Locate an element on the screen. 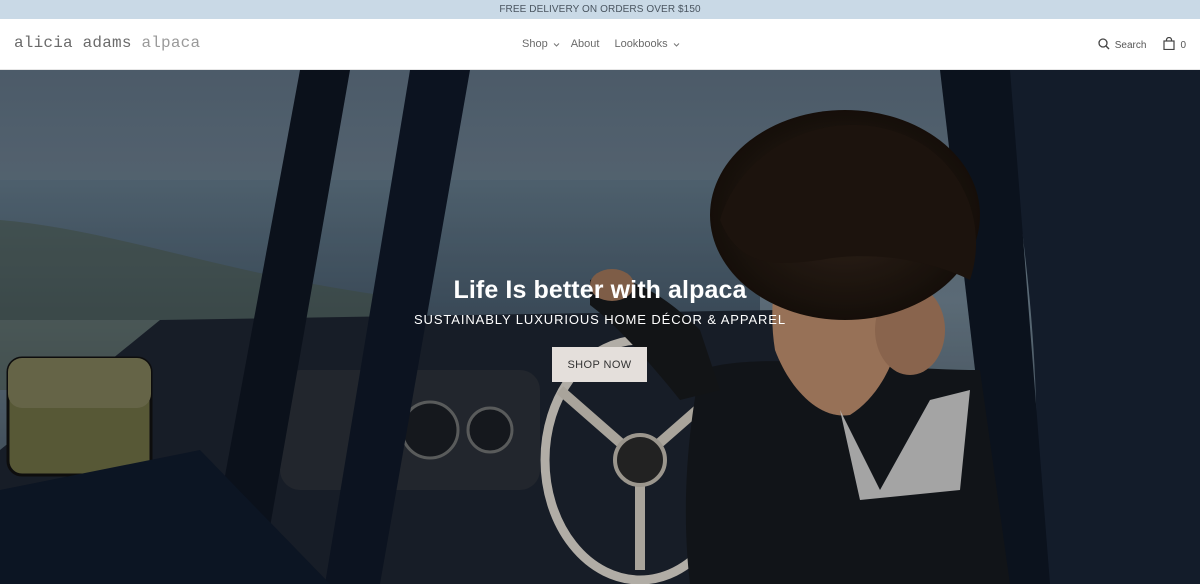 Image resolution: width=1200 pixels, height=584 pixels. announcement-bar: FREE DELIVERY ON ORDERS OVER $150 is located at coordinates (600, 9).